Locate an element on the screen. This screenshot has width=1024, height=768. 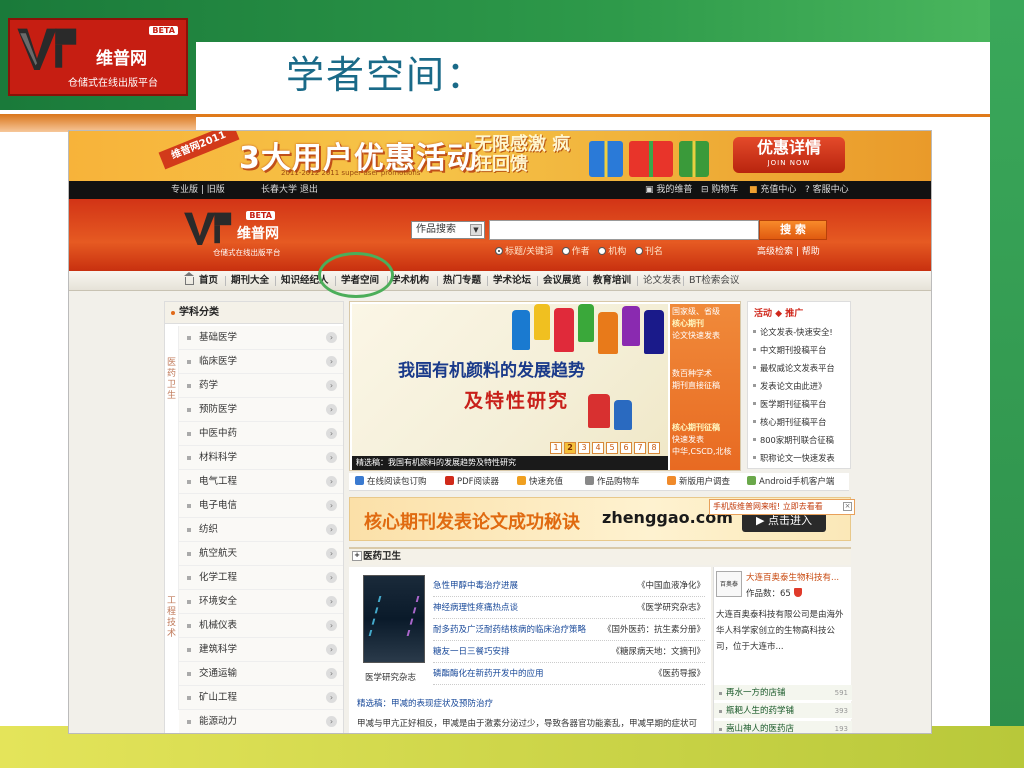
nav-home: 首页 is located at coordinates (208, 281).